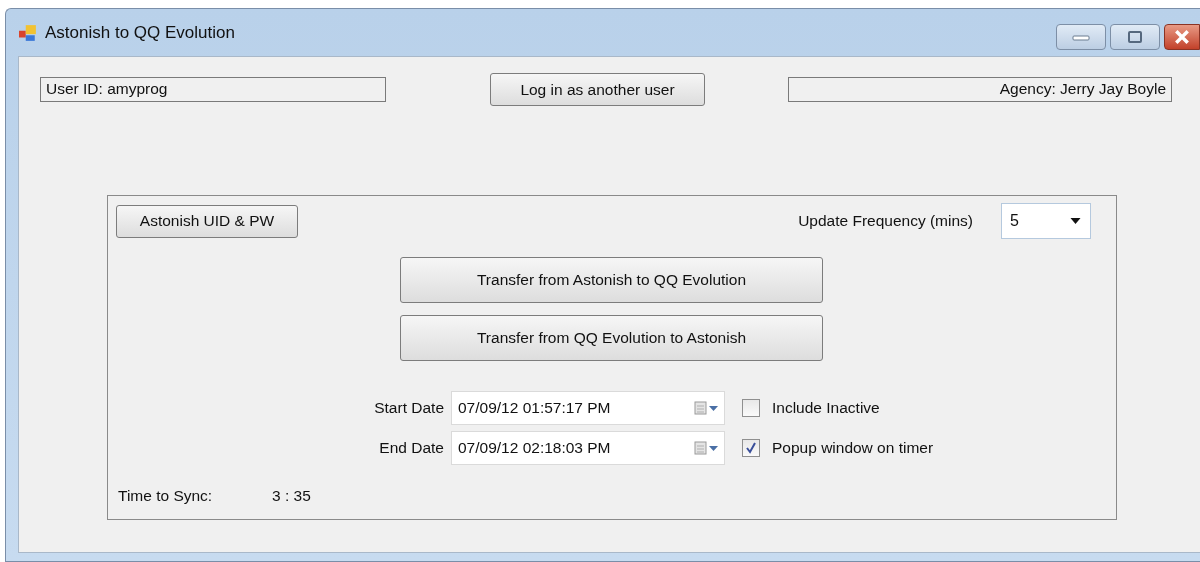  Describe the element at coordinates (826, 408) in the screenshot. I see `checkbox-label: Include Inactive` at that location.